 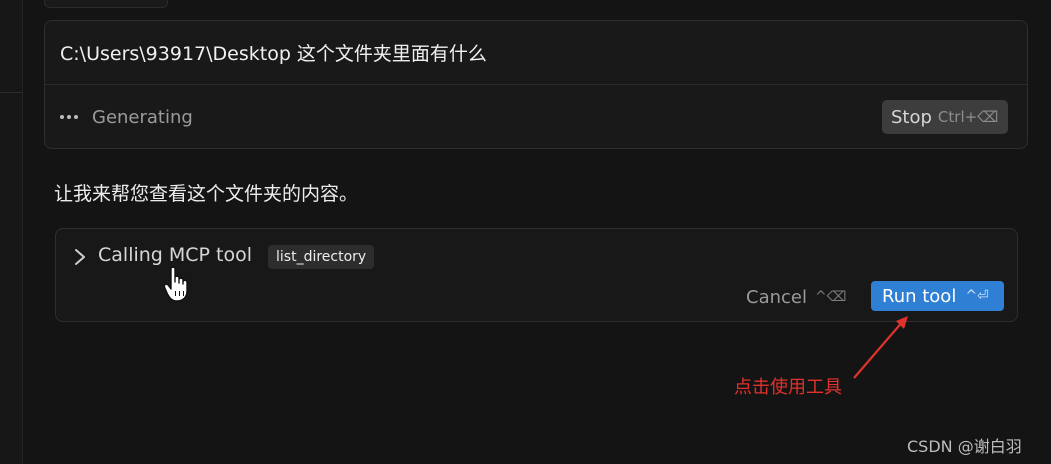 What do you see at coordinates (919, 296) in the screenshot?
I see `run-tool-button-label: Run tool` at bounding box center [919, 296].